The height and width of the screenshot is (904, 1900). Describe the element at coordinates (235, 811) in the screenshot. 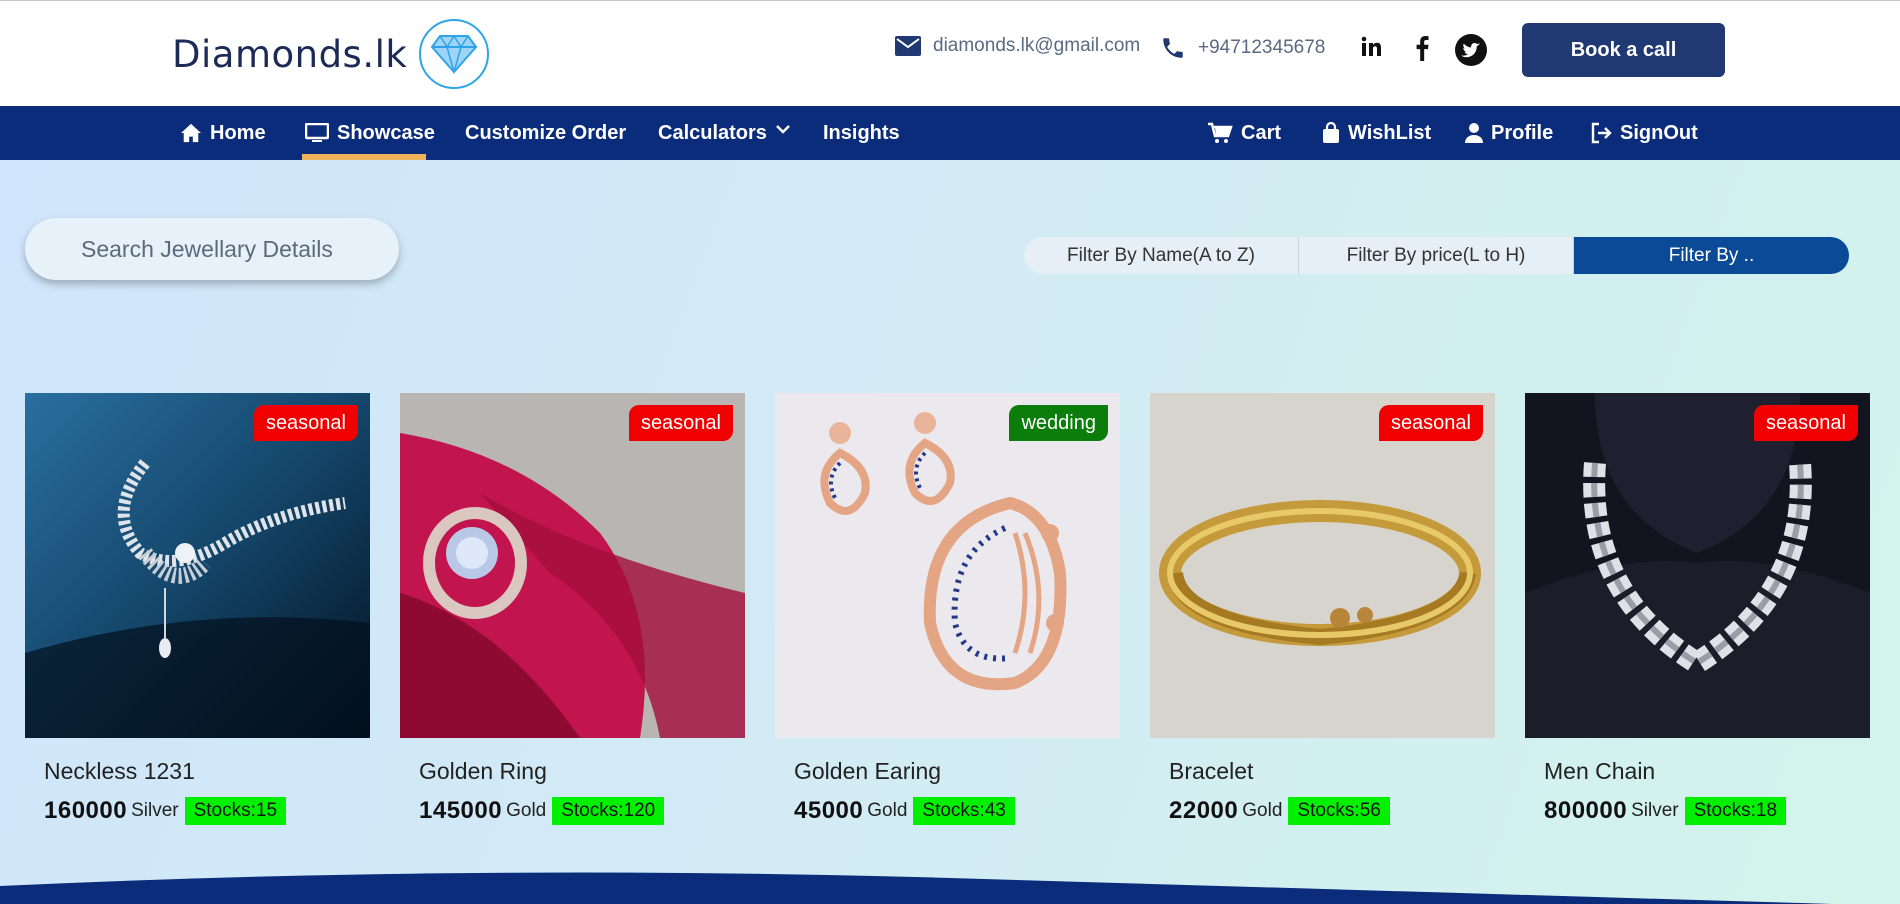

I see `stock-badge: Stocks:15` at that location.